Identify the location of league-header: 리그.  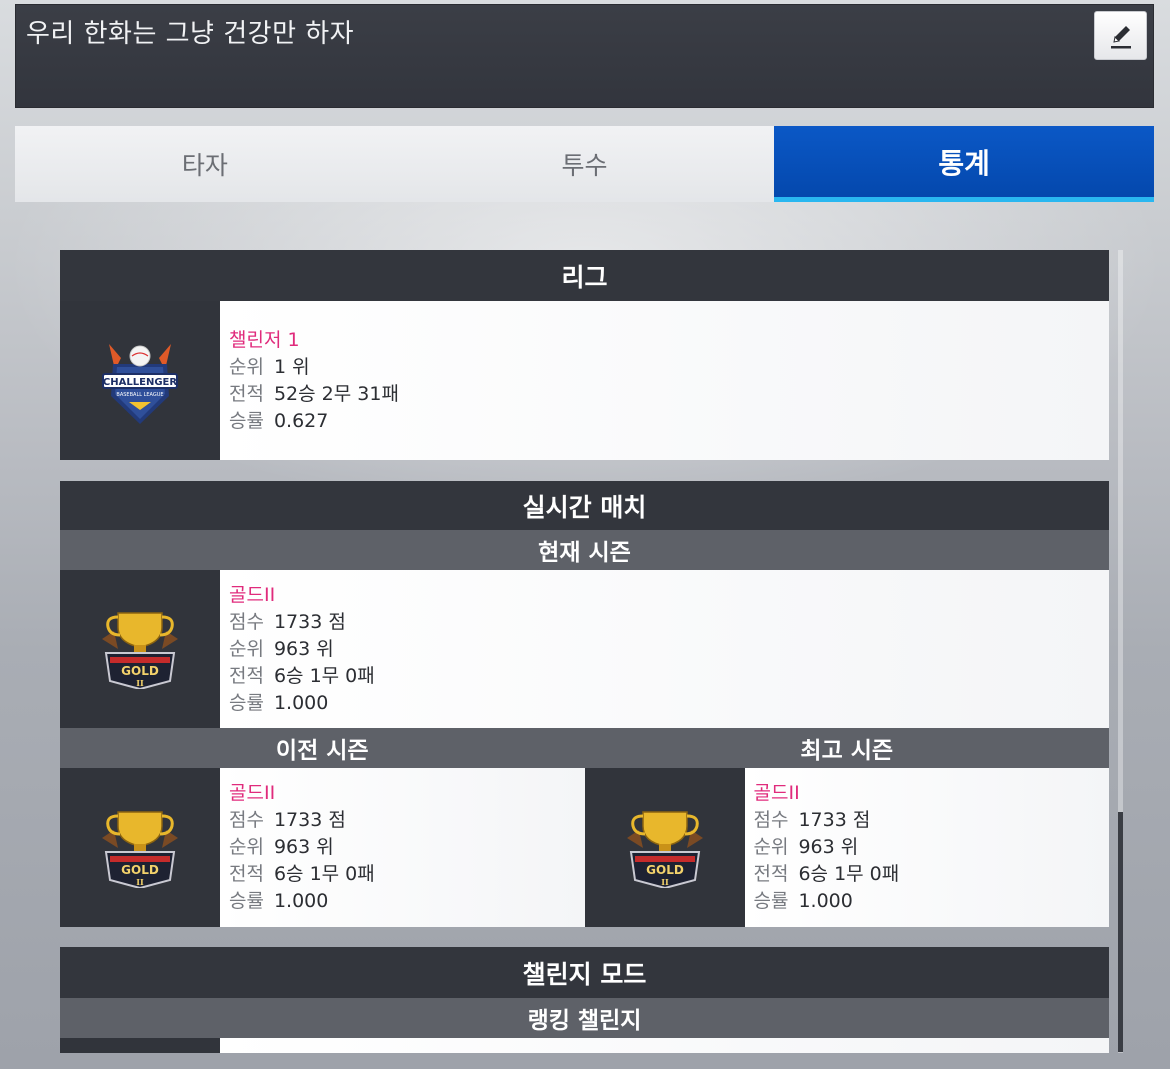
(584, 275).